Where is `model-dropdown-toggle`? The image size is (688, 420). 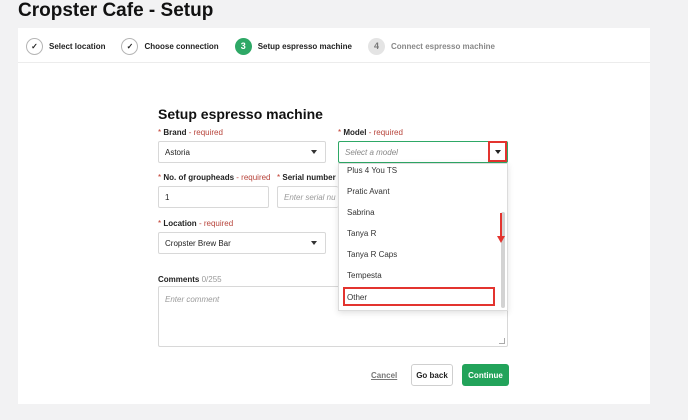
model-dropdown-toggle is located at coordinates (497, 151).